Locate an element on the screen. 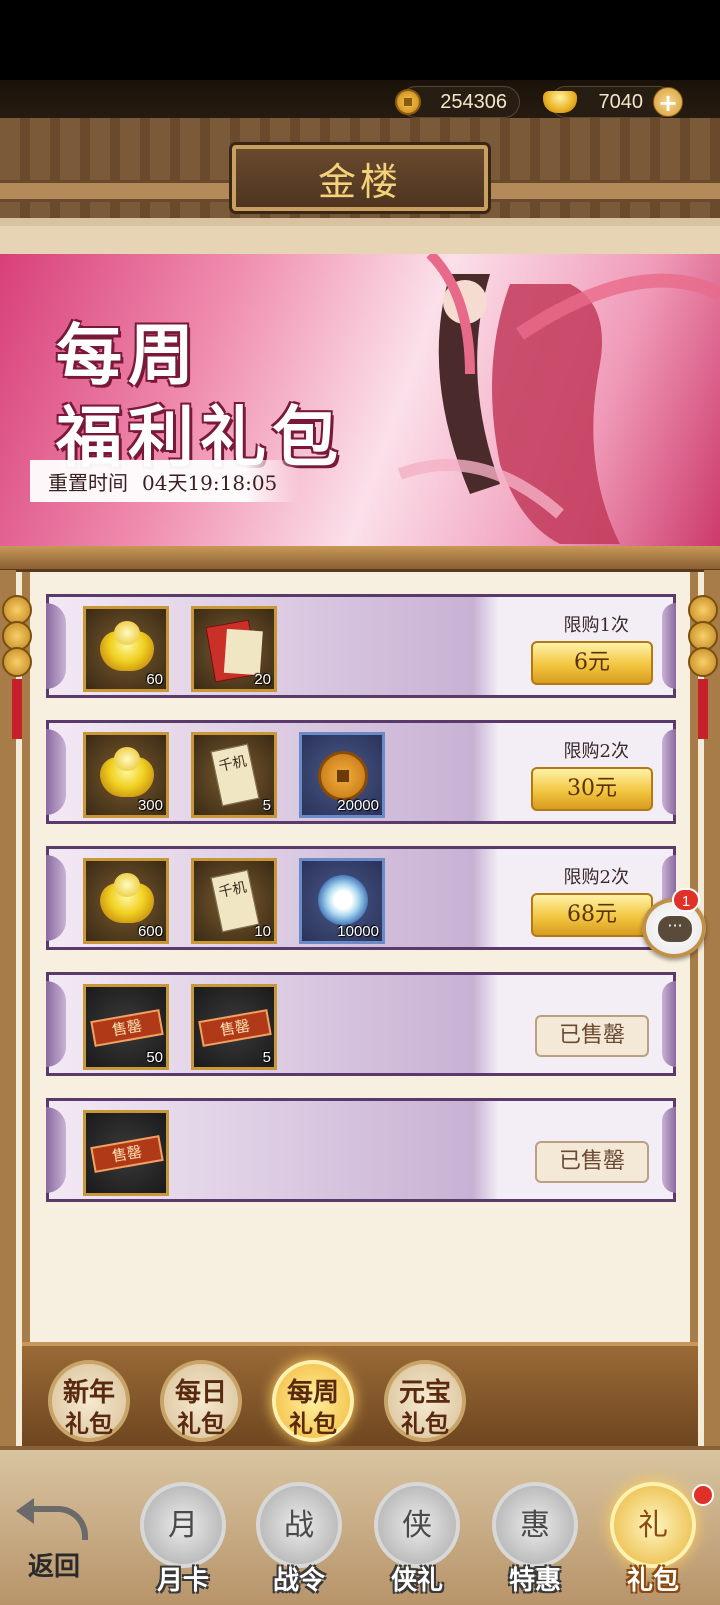 The image size is (720, 1605). buy-button: 30元 is located at coordinates (592, 789).